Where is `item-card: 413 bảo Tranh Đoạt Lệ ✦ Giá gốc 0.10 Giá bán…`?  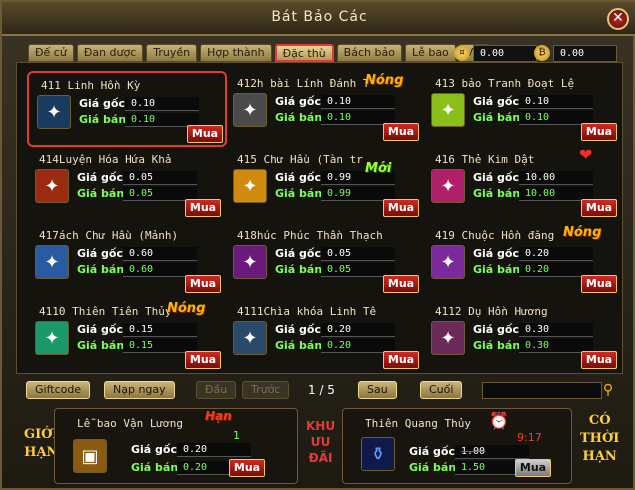
item-card: 413 bảo Tranh Đoạt Lệ ✦ Giá gốc 0.10 Giá bán… is located at coordinates (523, 109).